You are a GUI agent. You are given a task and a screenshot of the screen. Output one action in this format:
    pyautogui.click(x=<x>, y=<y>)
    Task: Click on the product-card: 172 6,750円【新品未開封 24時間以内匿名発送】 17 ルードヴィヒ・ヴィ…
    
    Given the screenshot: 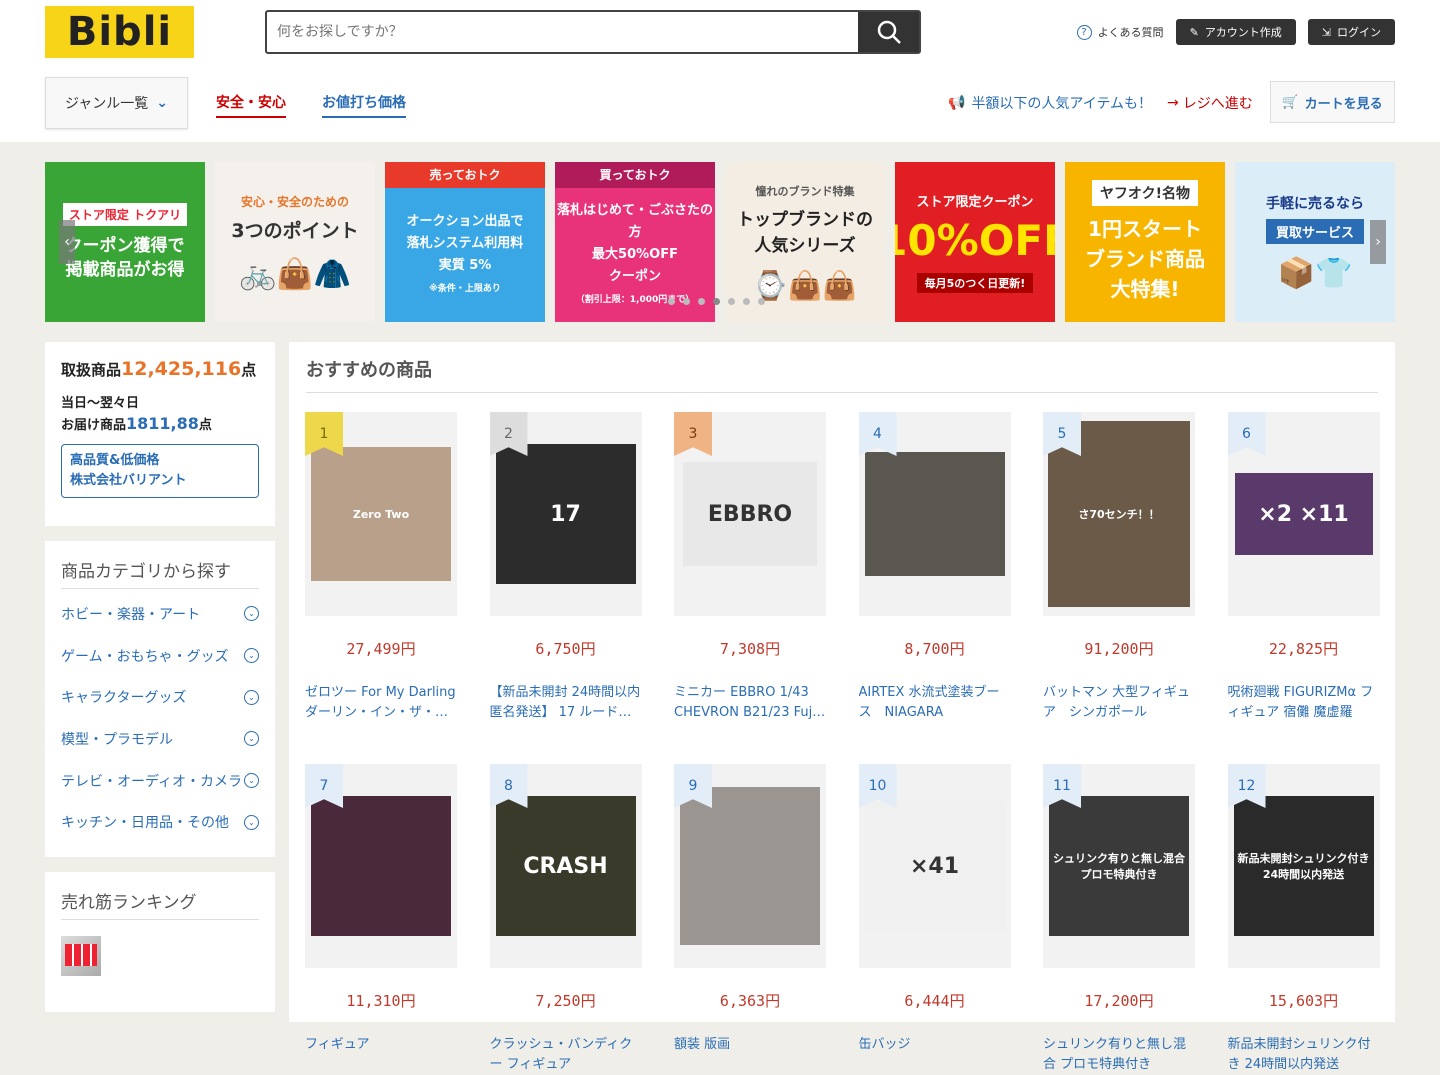 What is the action you would take?
    pyautogui.click(x=565, y=567)
    